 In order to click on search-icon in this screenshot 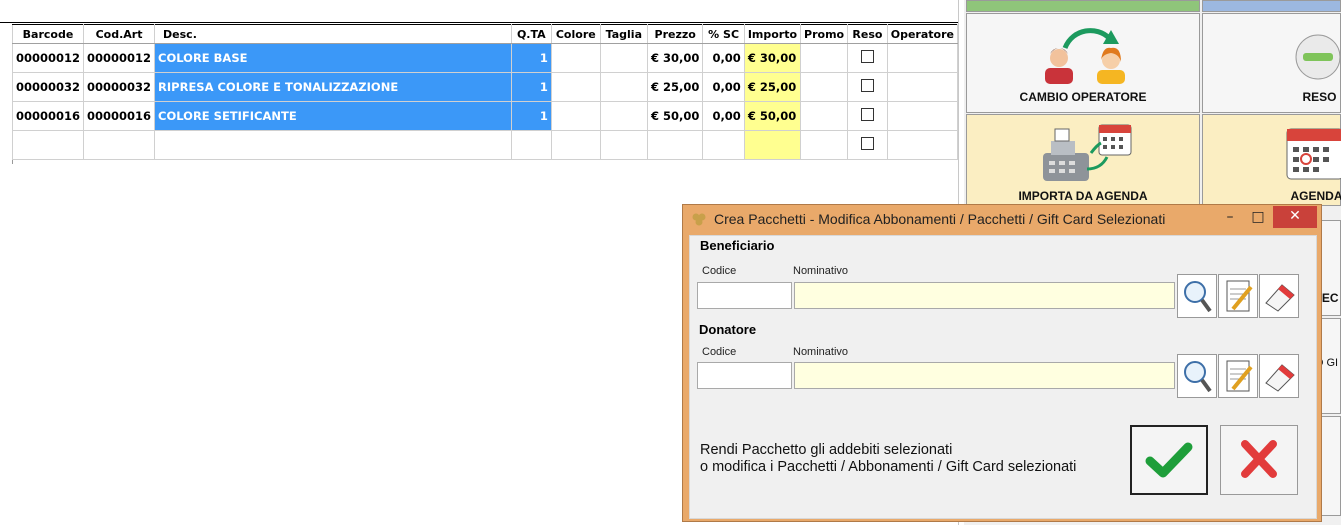, I will do `click(1198, 377)`.